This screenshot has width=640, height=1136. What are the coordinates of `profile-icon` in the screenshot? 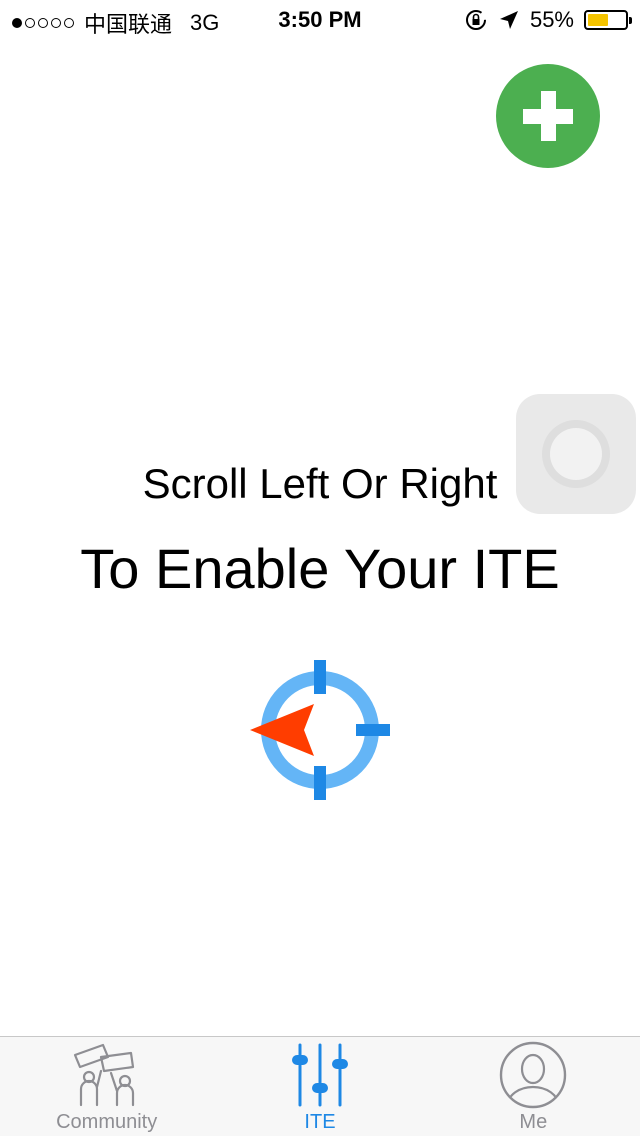 It's located at (533, 1075).